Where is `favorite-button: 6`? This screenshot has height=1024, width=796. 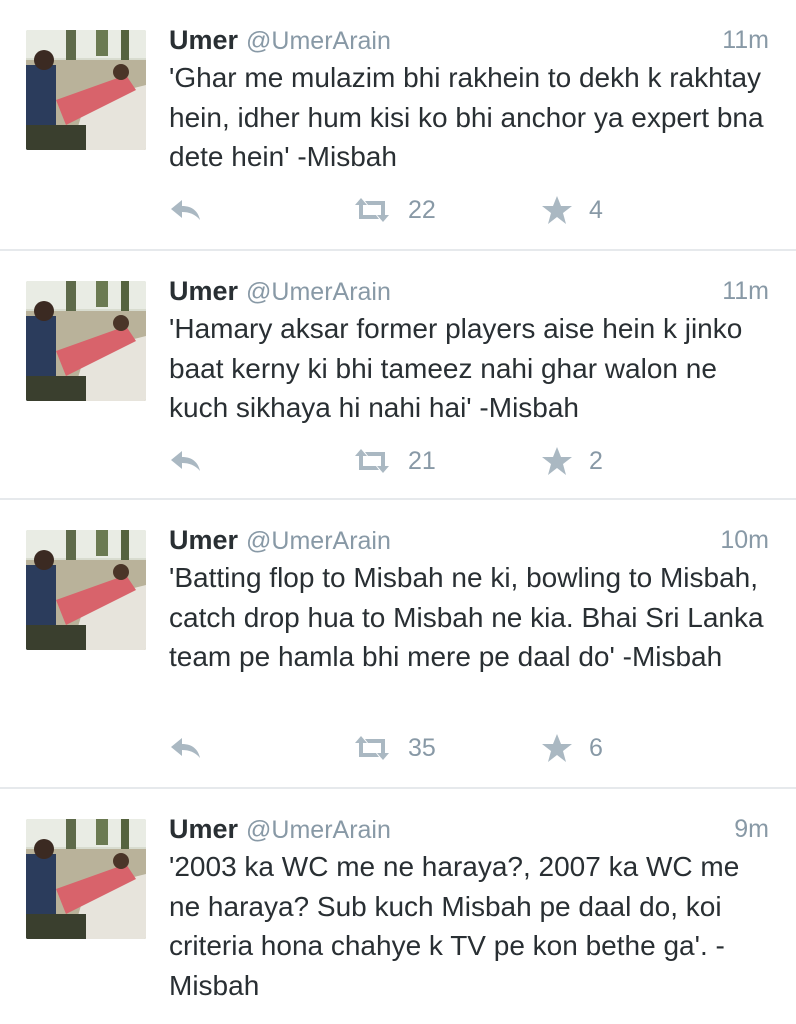
favorite-button: 6 is located at coordinates (572, 748).